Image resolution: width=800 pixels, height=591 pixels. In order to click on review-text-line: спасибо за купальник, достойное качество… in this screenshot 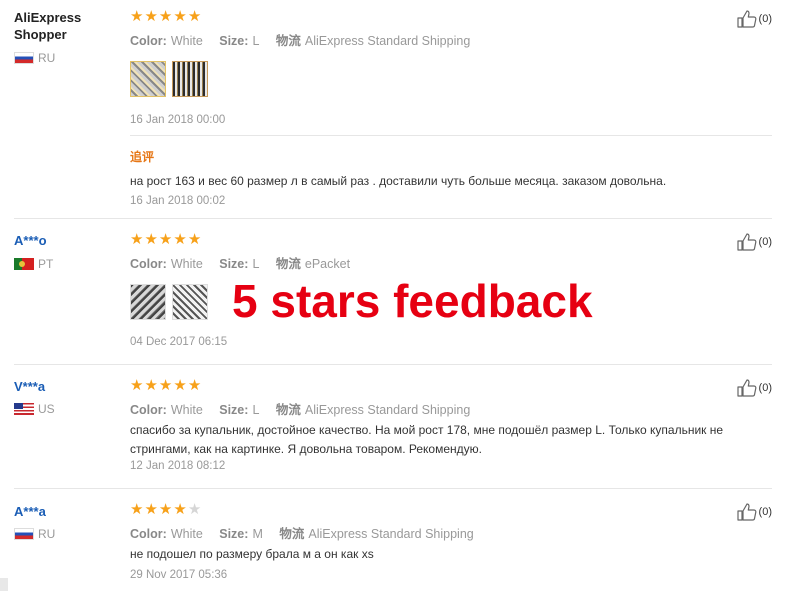, I will do `click(427, 430)`.